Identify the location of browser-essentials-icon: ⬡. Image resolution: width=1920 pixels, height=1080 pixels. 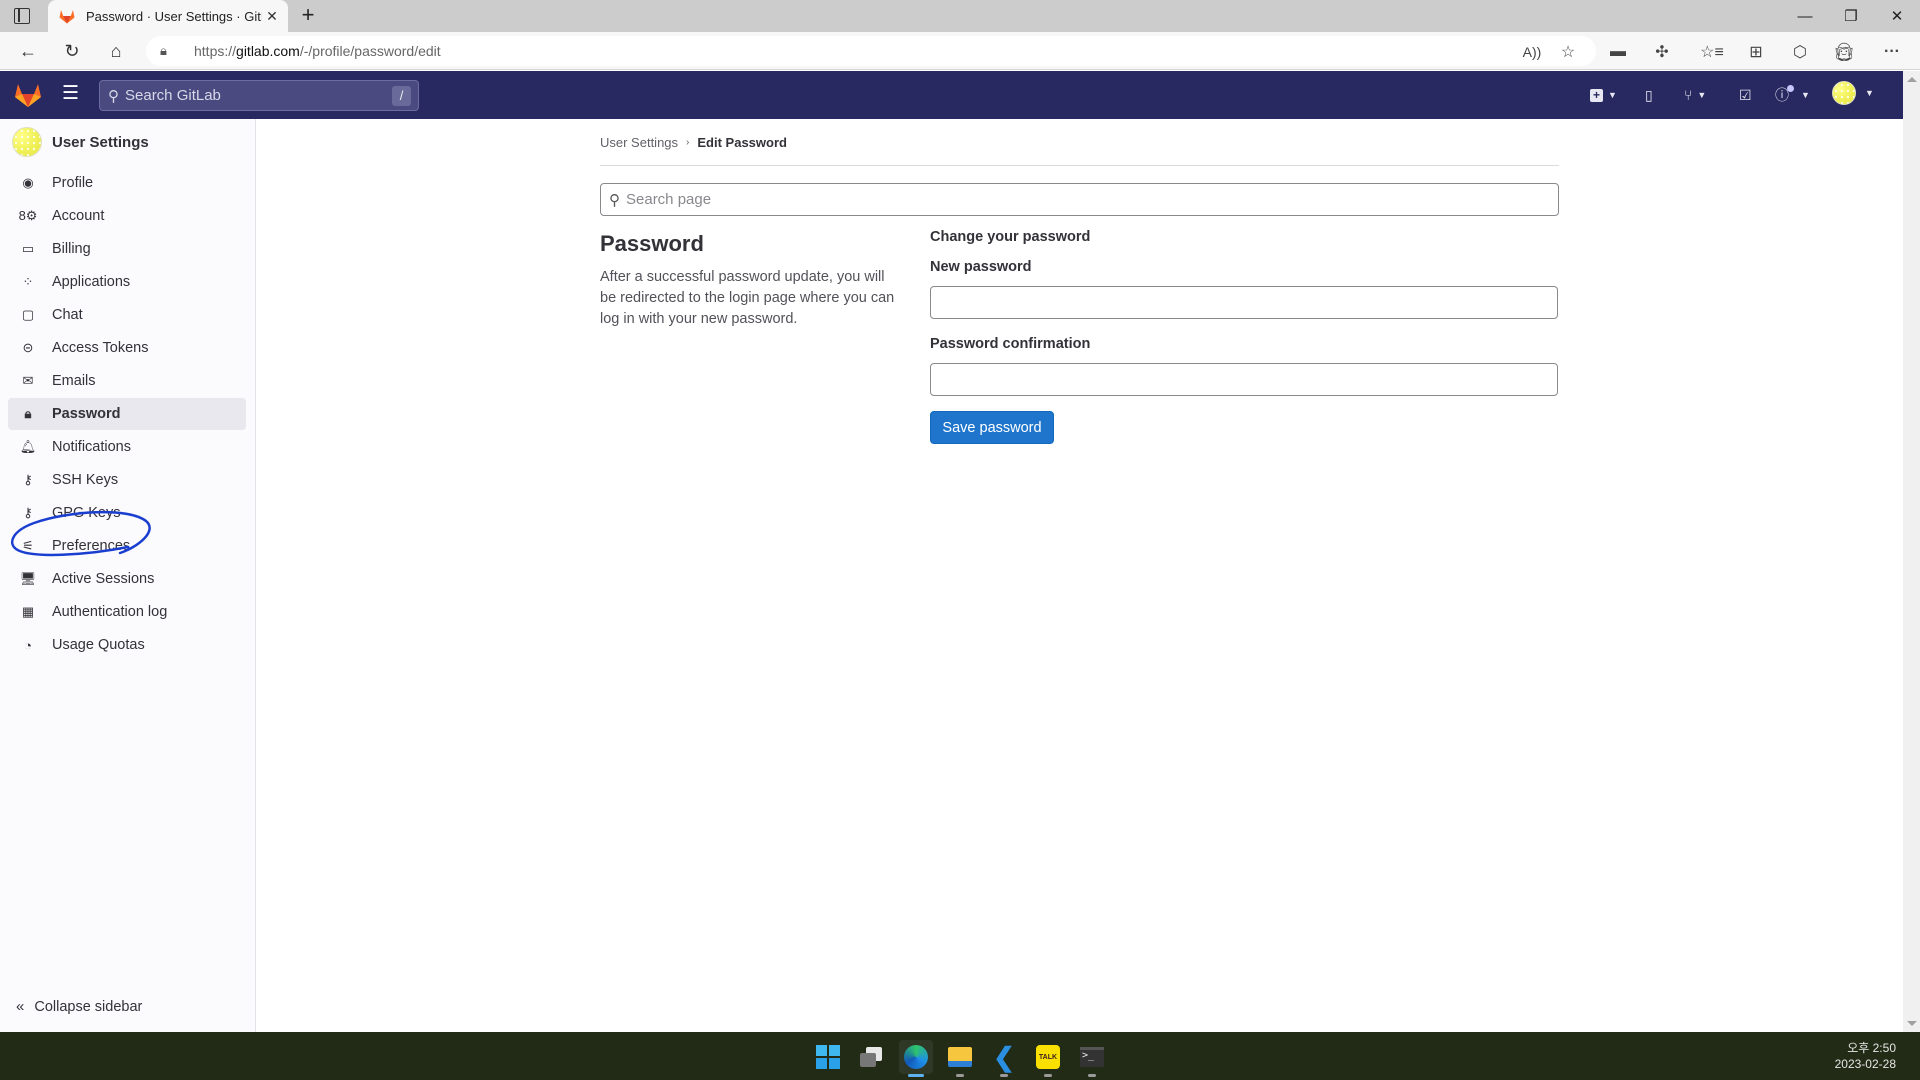
(1800, 52).